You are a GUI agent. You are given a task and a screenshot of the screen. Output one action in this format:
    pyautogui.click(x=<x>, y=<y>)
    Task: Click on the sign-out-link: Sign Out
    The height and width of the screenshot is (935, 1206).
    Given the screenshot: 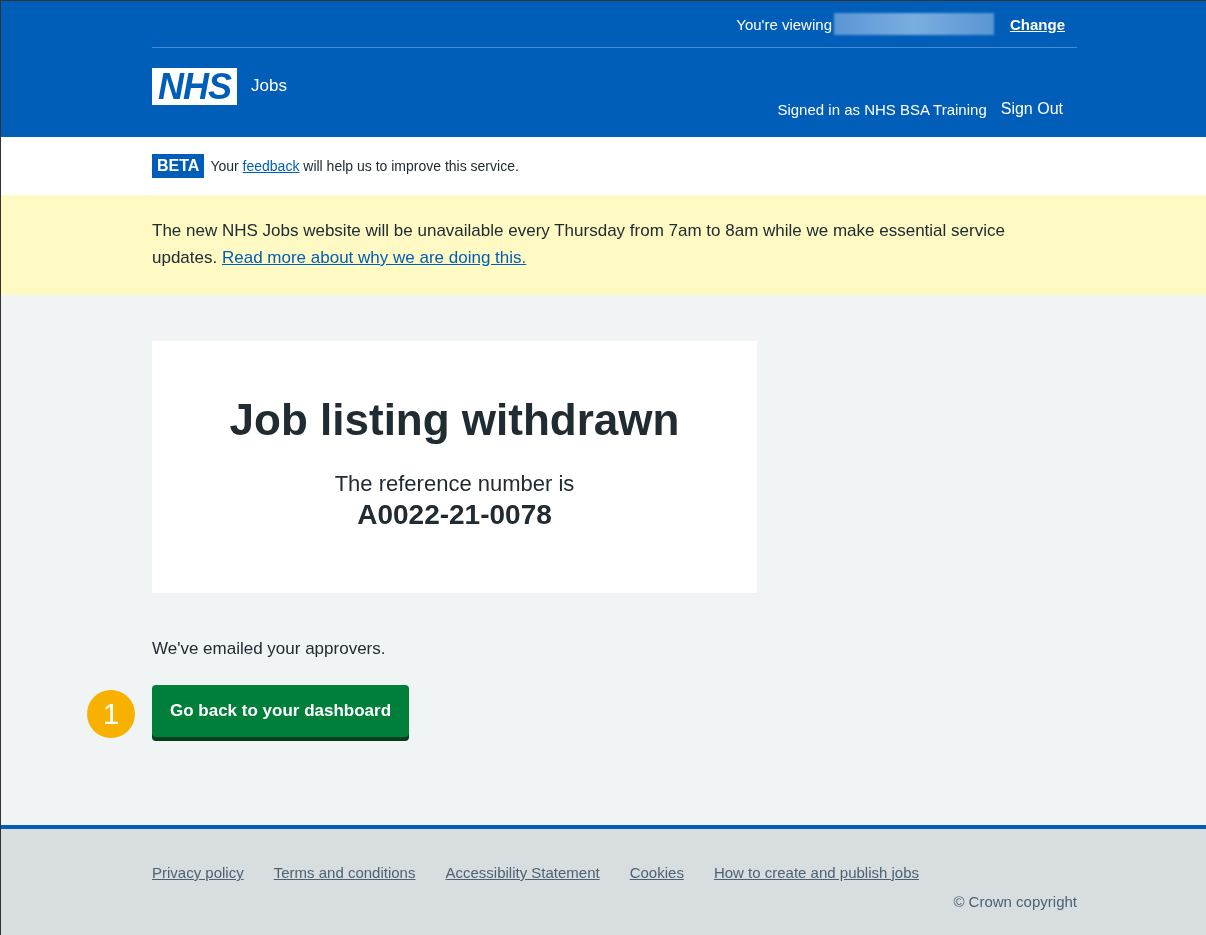 What is the action you would take?
    pyautogui.click(x=1031, y=109)
    